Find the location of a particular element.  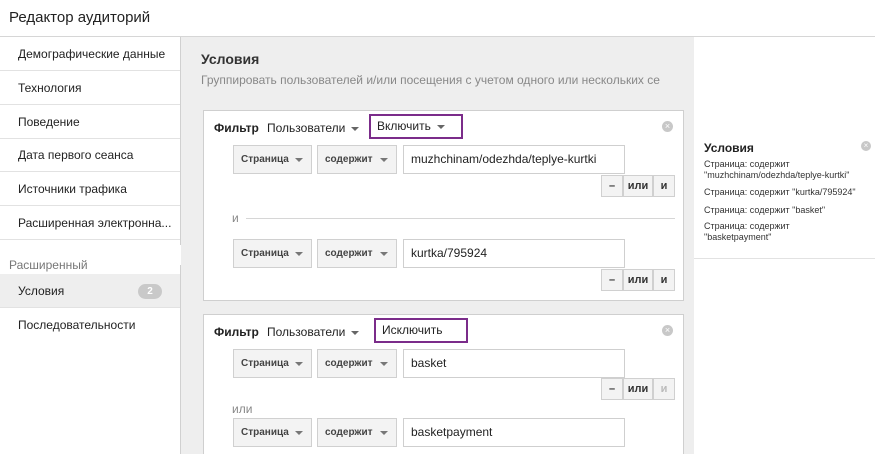

count-badge: 2 is located at coordinates (150, 291).